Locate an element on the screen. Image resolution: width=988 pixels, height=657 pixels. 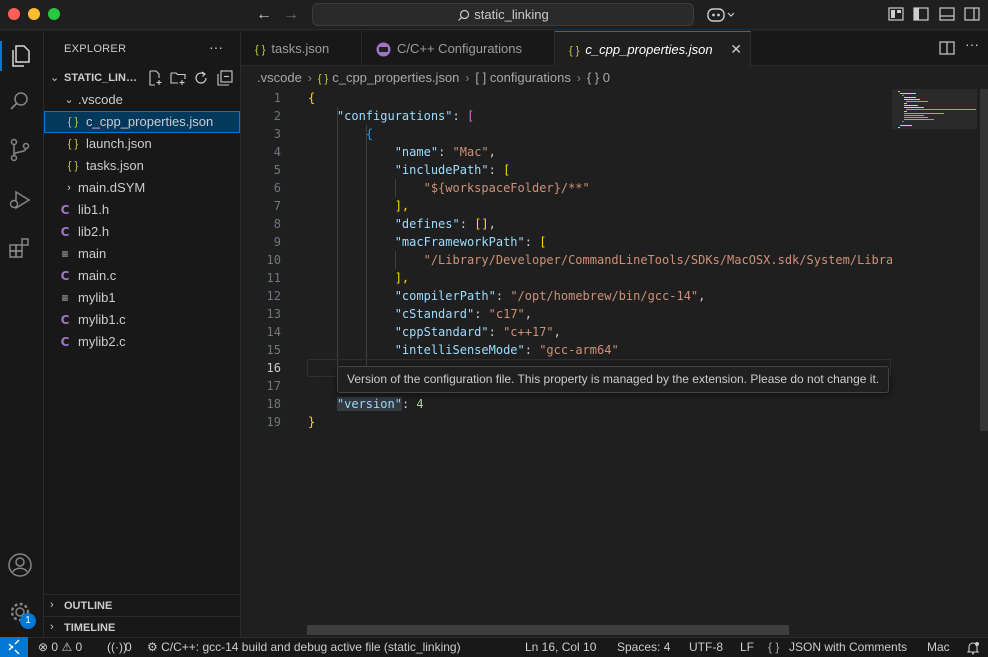
ports-count: 0 is located at coordinates (128, 647).